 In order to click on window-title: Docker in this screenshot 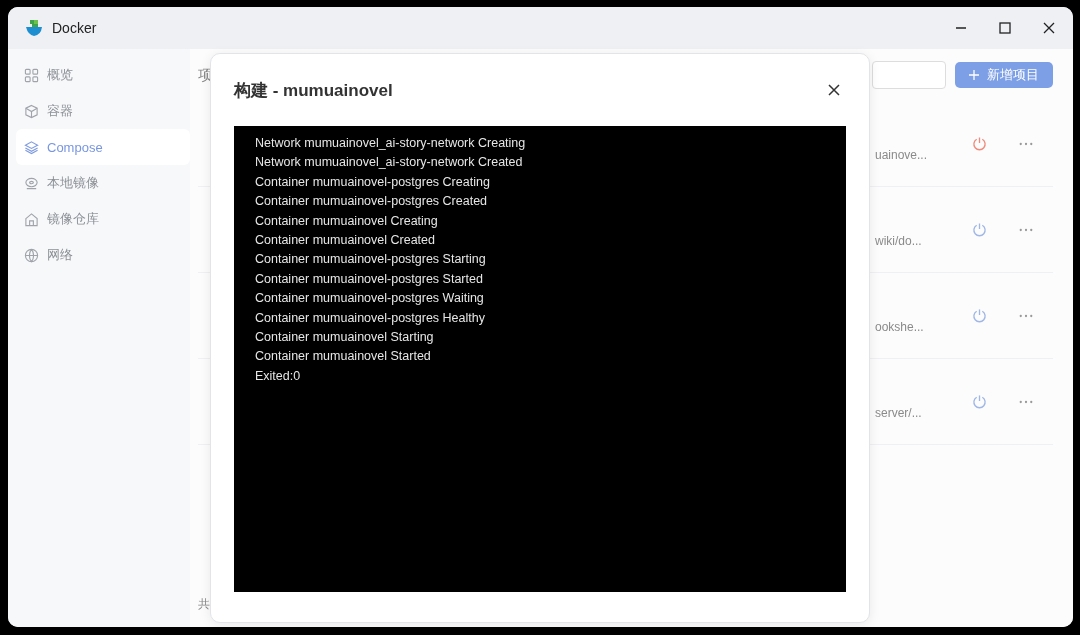, I will do `click(74, 28)`.